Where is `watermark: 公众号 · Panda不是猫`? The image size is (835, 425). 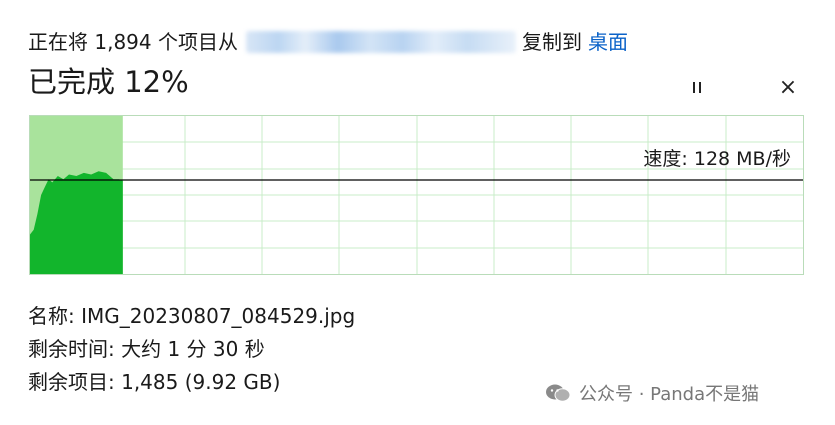
watermark: 公众号 · Panda不是猫 is located at coordinates (652, 393).